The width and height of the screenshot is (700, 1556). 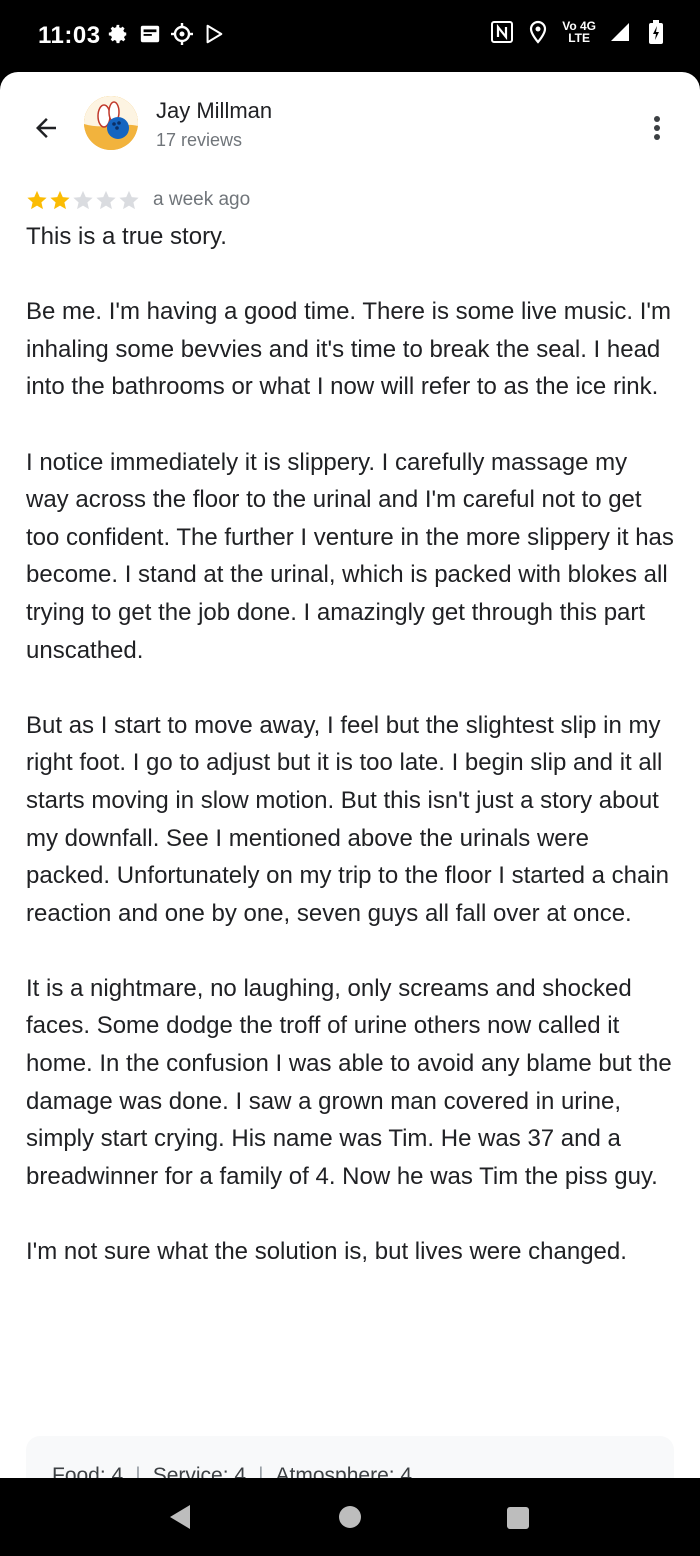 What do you see at coordinates (579, 38) in the screenshot?
I see `volte-bottom-text: LTE` at bounding box center [579, 38].